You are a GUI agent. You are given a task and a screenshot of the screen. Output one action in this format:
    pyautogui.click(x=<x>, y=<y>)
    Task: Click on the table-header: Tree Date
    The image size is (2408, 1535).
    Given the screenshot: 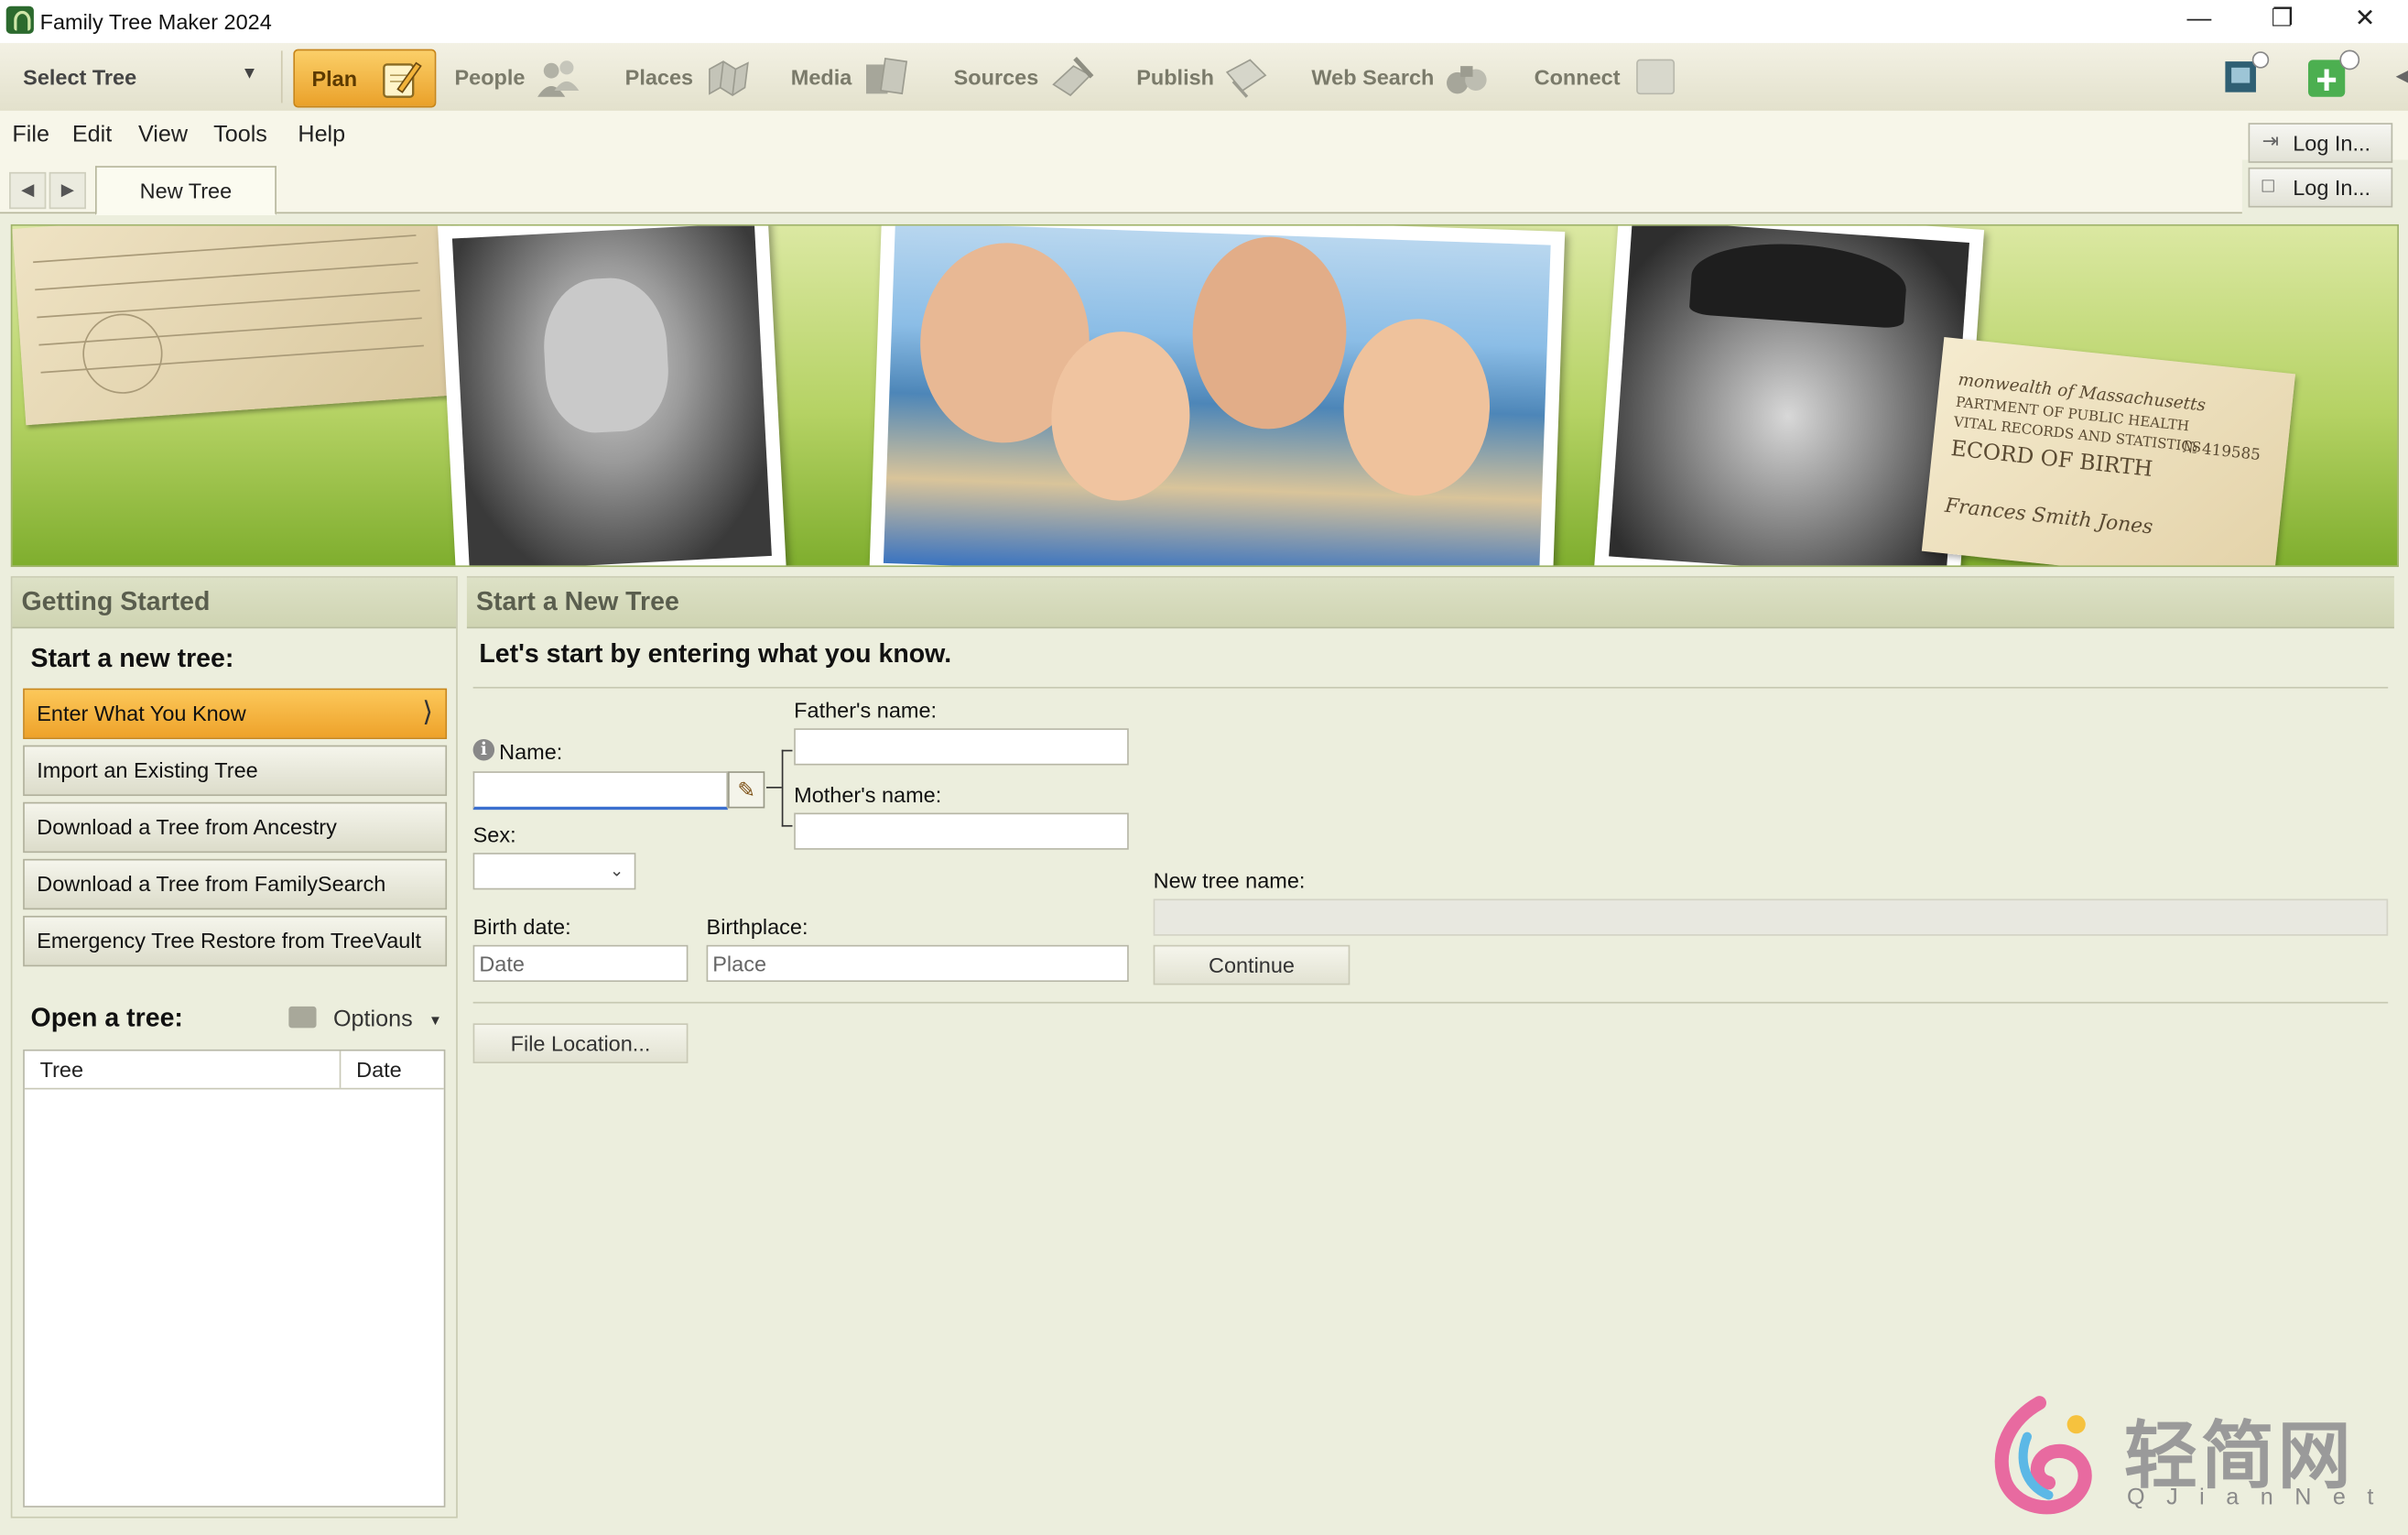 What is the action you would take?
    pyautogui.click(x=234, y=1071)
    